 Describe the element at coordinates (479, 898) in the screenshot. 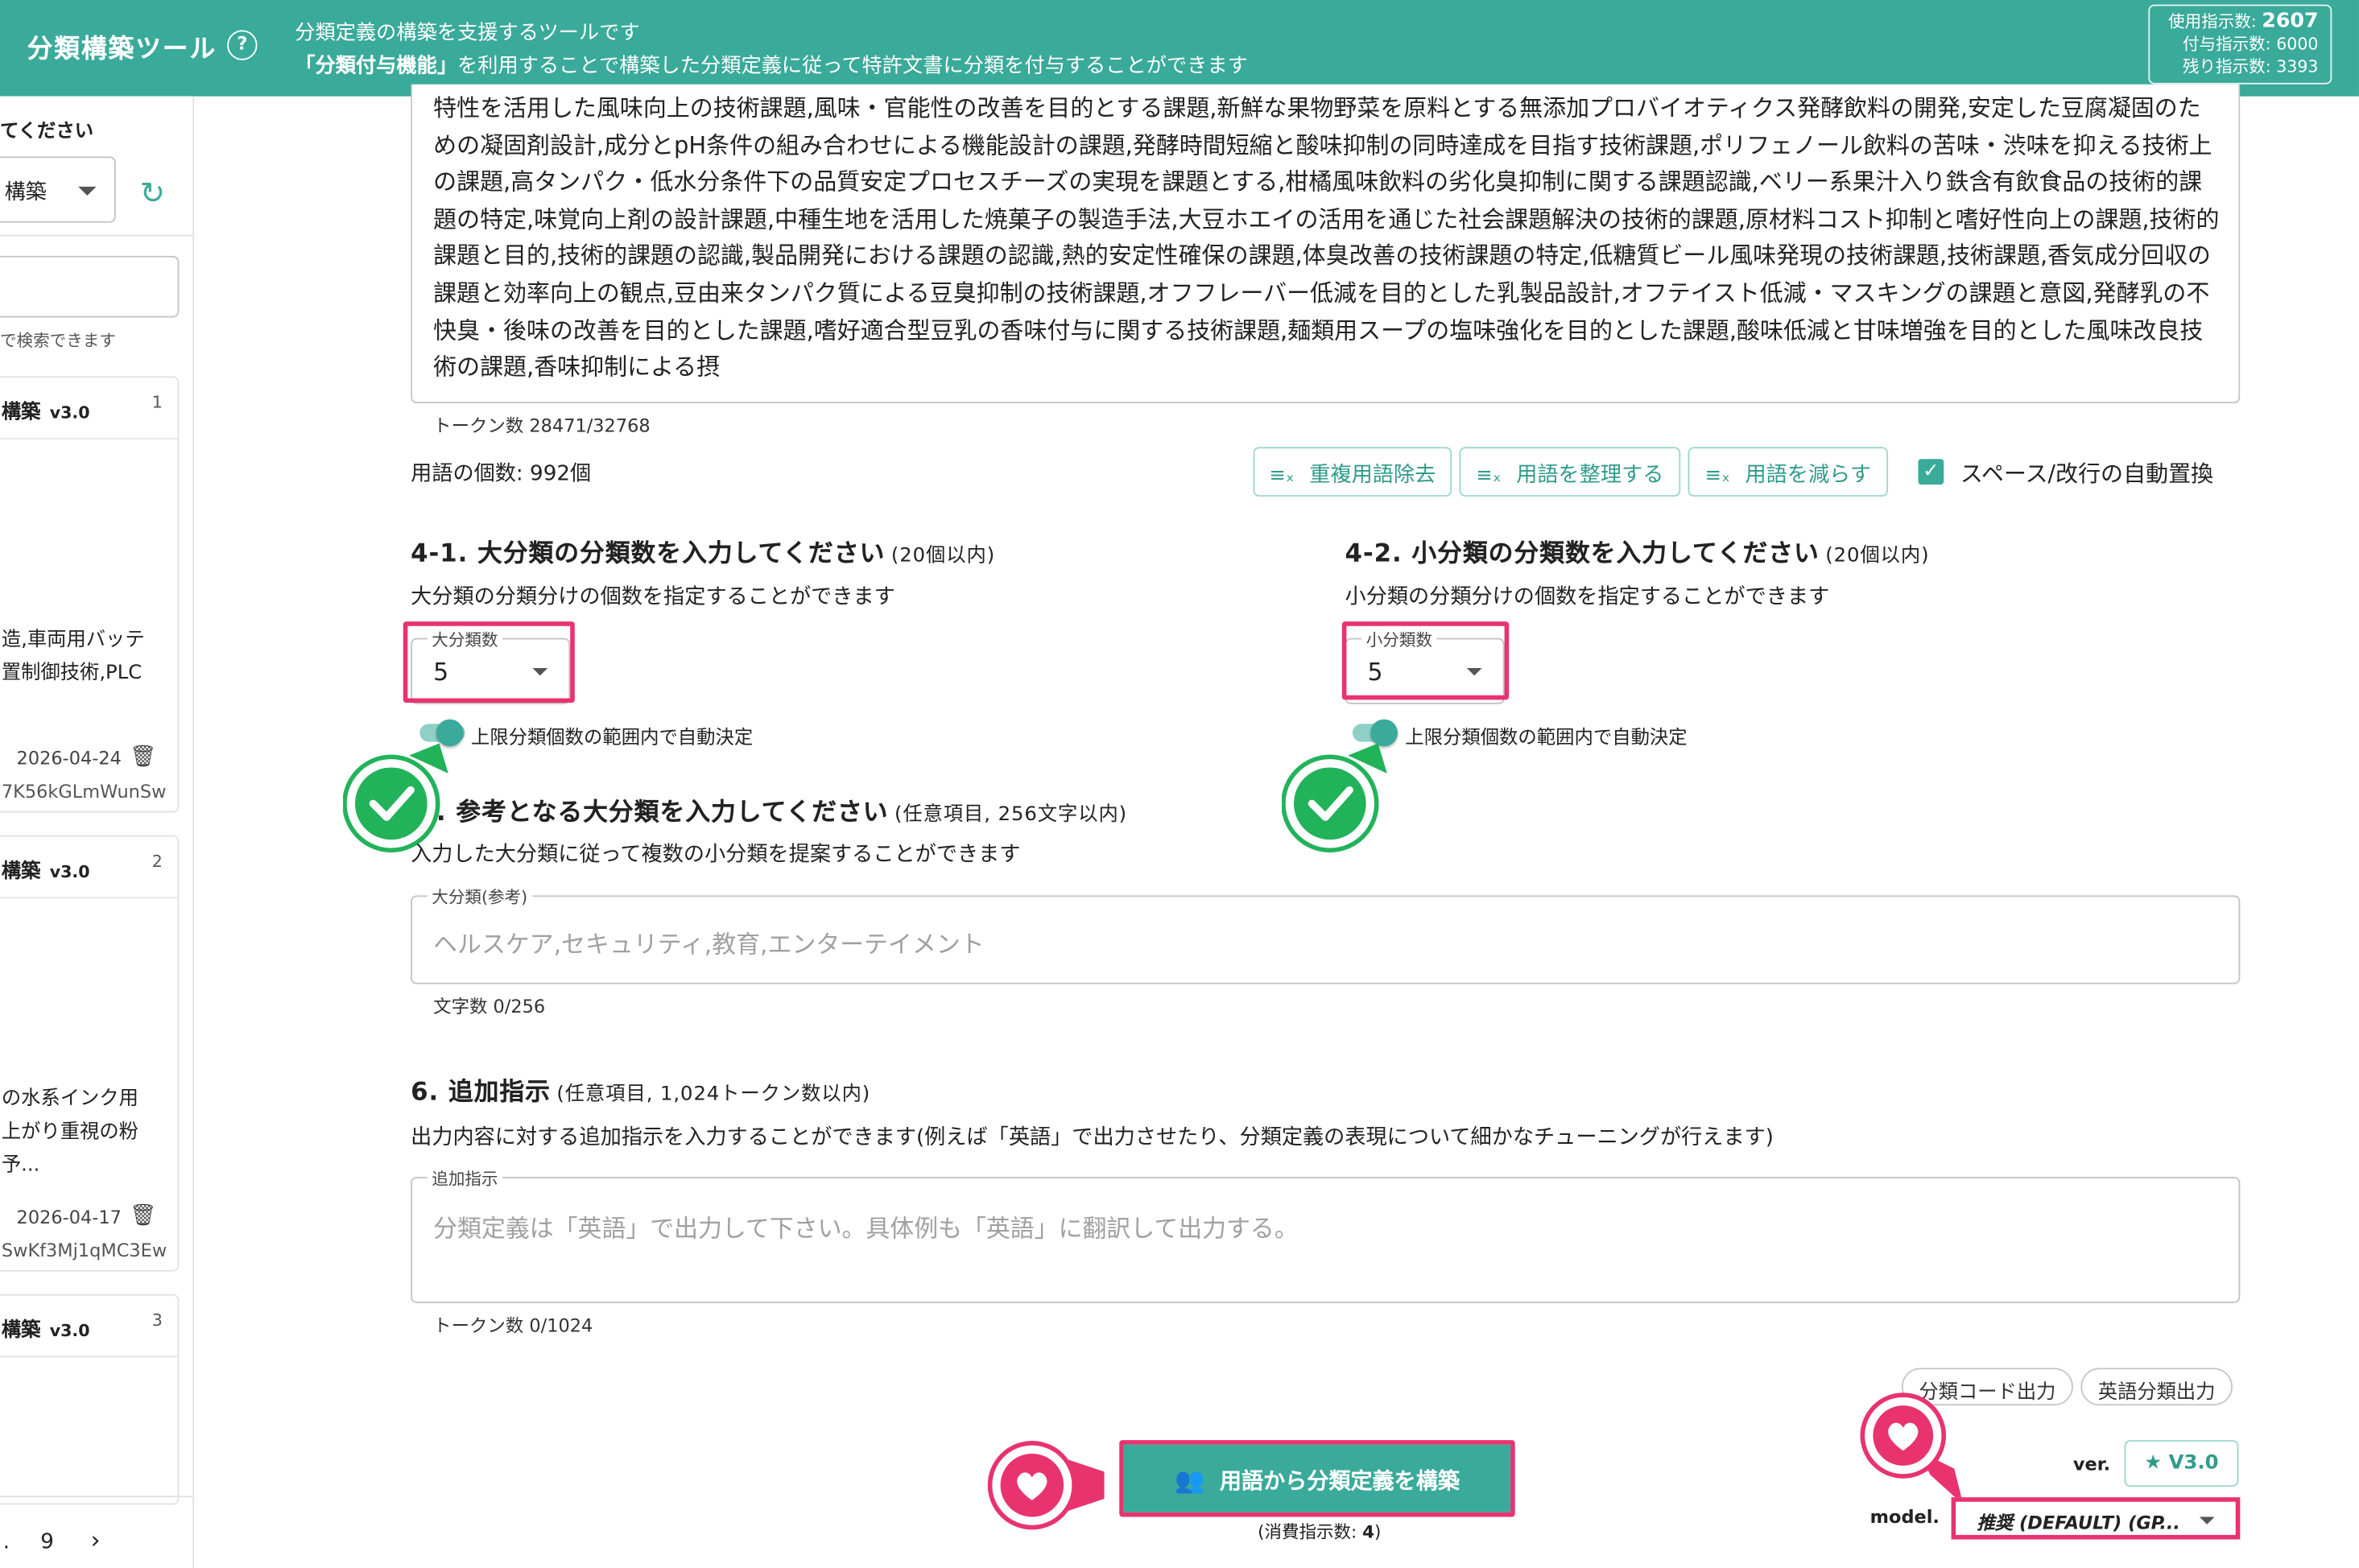

I see `reference-major-label: 大分類(参考)` at that location.